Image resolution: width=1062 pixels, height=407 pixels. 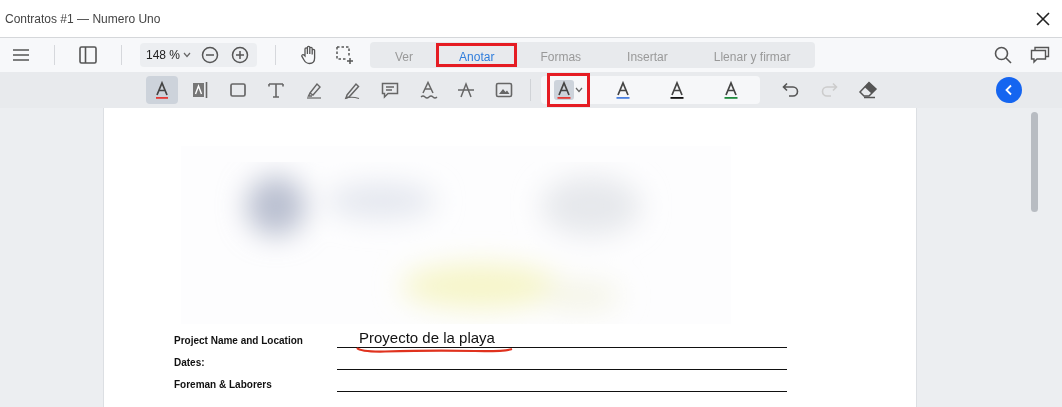 What do you see at coordinates (791, 90) in the screenshot?
I see `undo-icon` at bounding box center [791, 90].